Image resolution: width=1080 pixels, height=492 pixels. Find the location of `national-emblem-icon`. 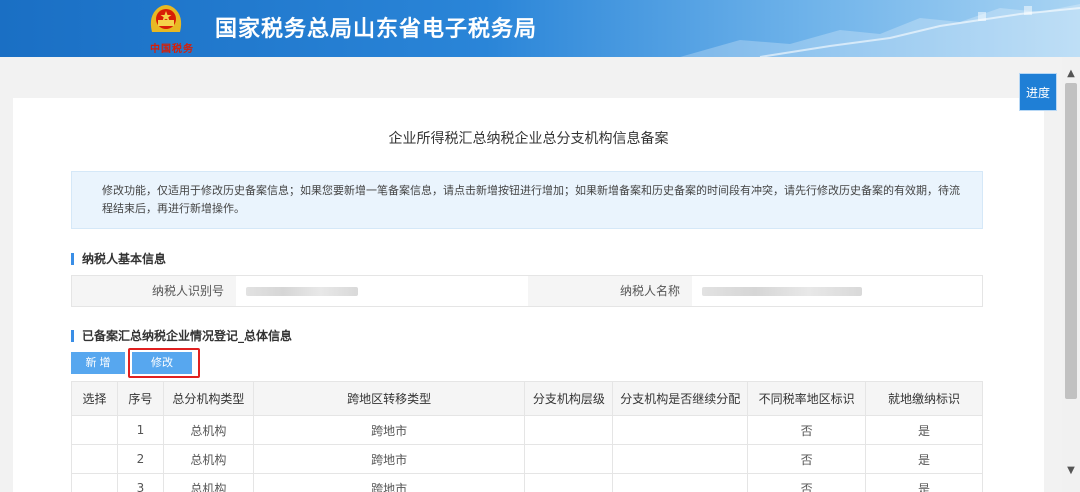

national-emblem-icon is located at coordinates (166, 18).